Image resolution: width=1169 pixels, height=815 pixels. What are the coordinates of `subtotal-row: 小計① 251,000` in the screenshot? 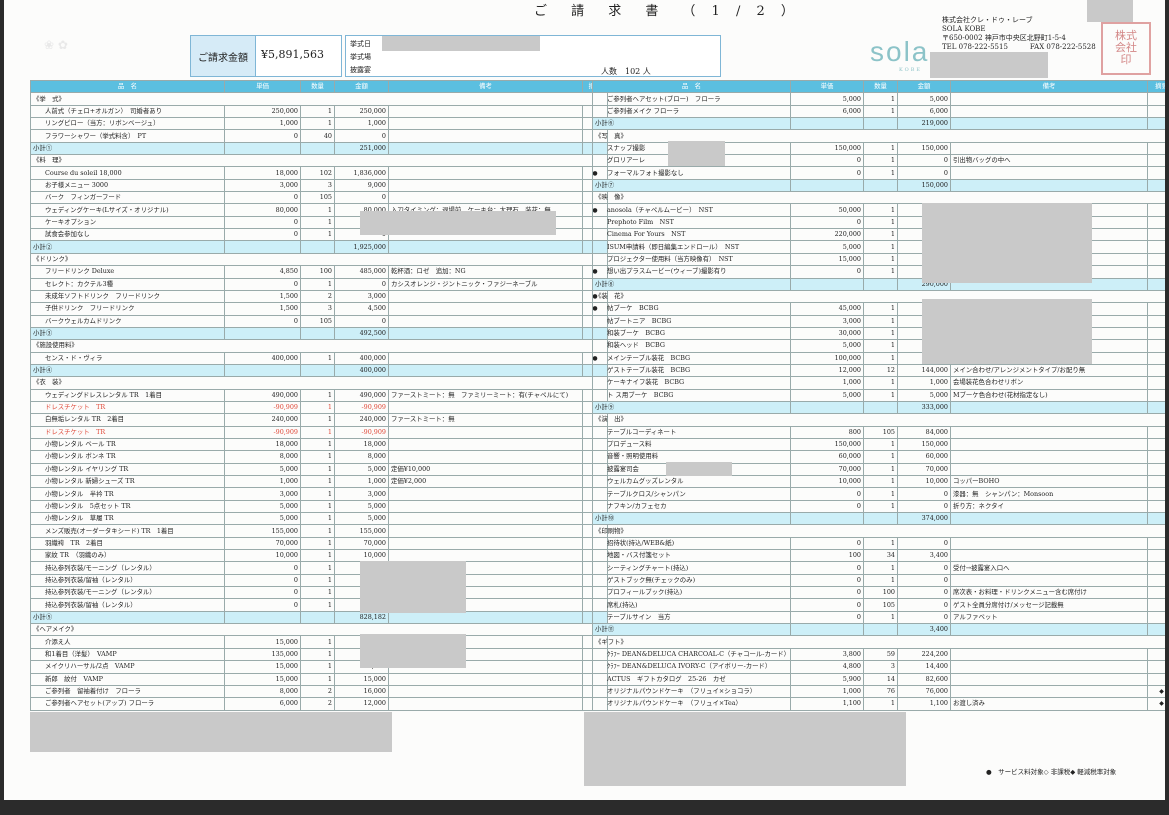 It's located at (319, 148).